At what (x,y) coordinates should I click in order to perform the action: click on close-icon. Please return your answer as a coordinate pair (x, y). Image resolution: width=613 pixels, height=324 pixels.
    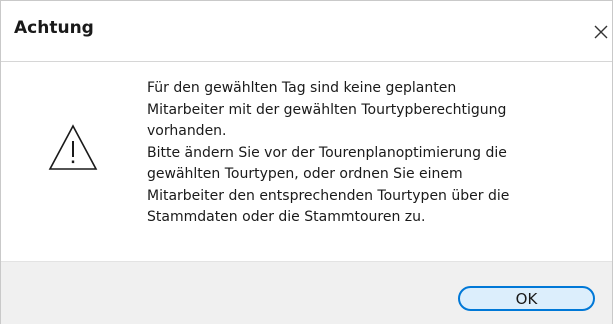
    Looking at the image, I should click on (601, 32).